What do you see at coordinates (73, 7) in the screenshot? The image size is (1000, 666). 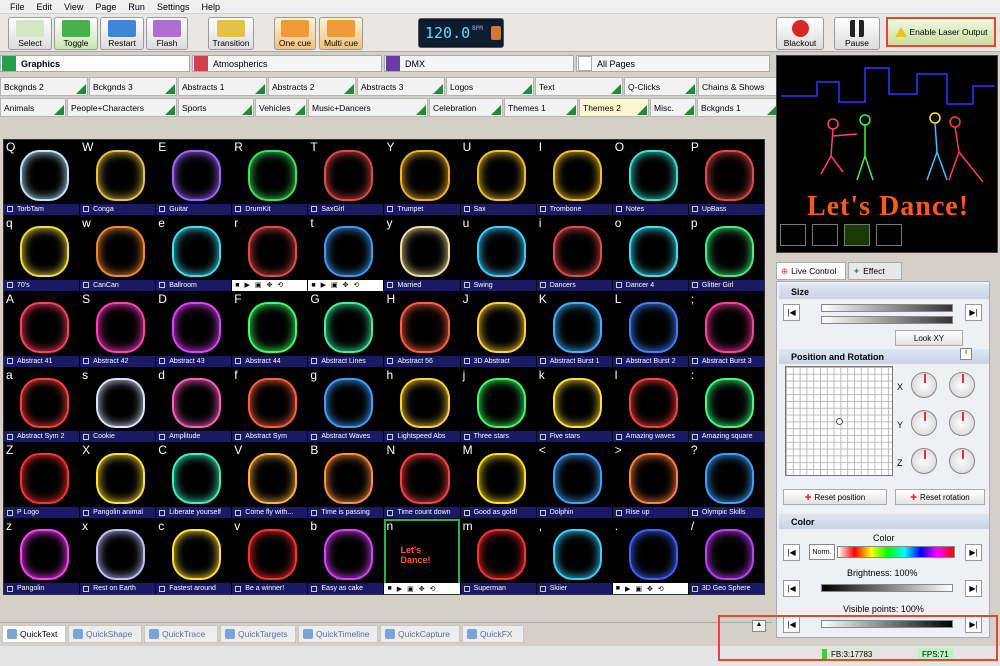 I see `menu-view: View` at bounding box center [73, 7].